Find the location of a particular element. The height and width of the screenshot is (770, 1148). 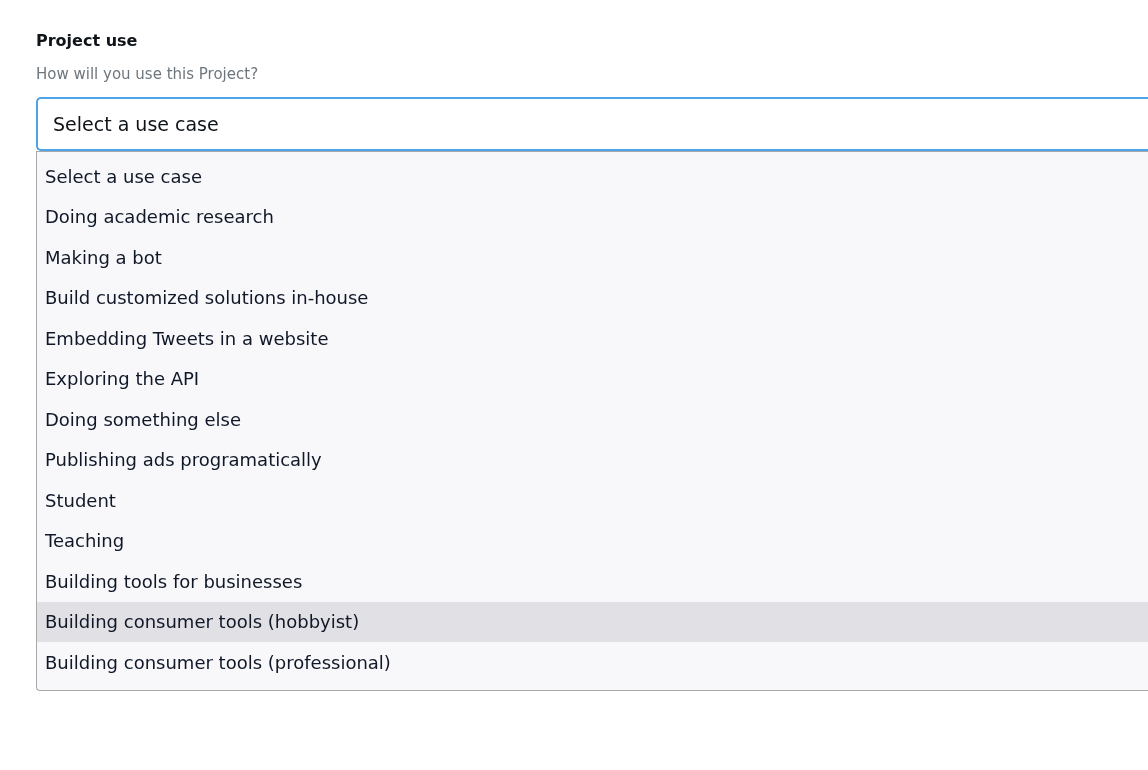

field-hint: How will you use this Project? is located at coordinates (148, 74).